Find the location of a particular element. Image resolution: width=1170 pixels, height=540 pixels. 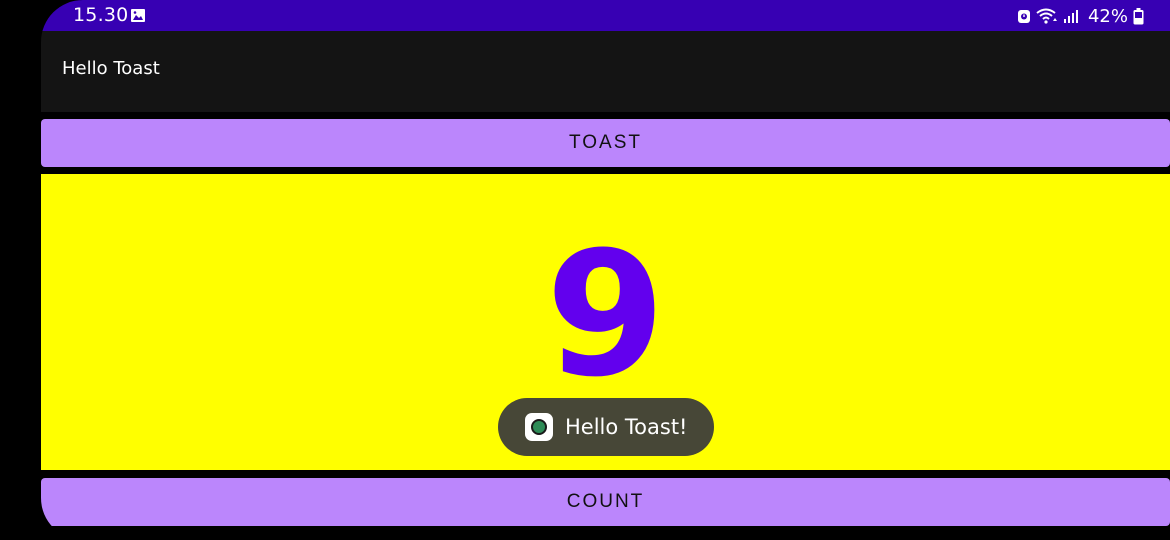

toast-message: Hello Toast! is located at coordinates (606, 427).